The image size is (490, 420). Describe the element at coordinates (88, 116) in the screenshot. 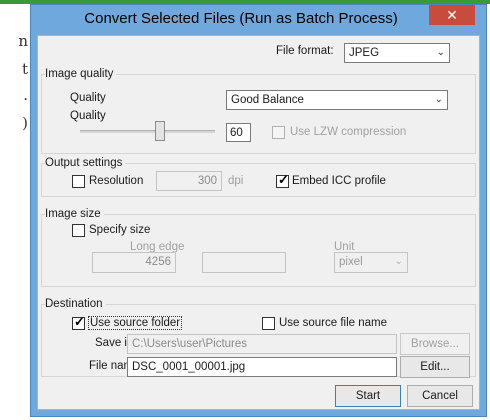

I see `quality-slider-label: Quality` at that location.